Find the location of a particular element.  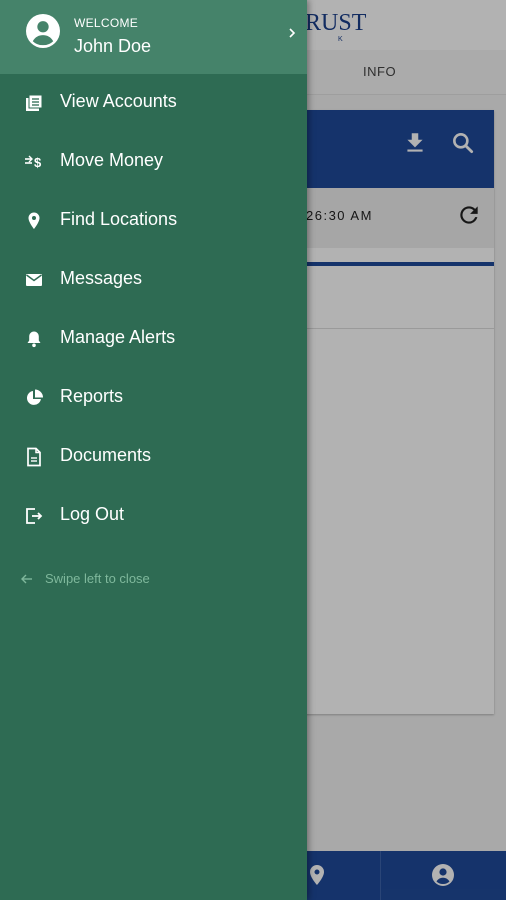

pie-chart-icon is located at coordinates (34, 397).